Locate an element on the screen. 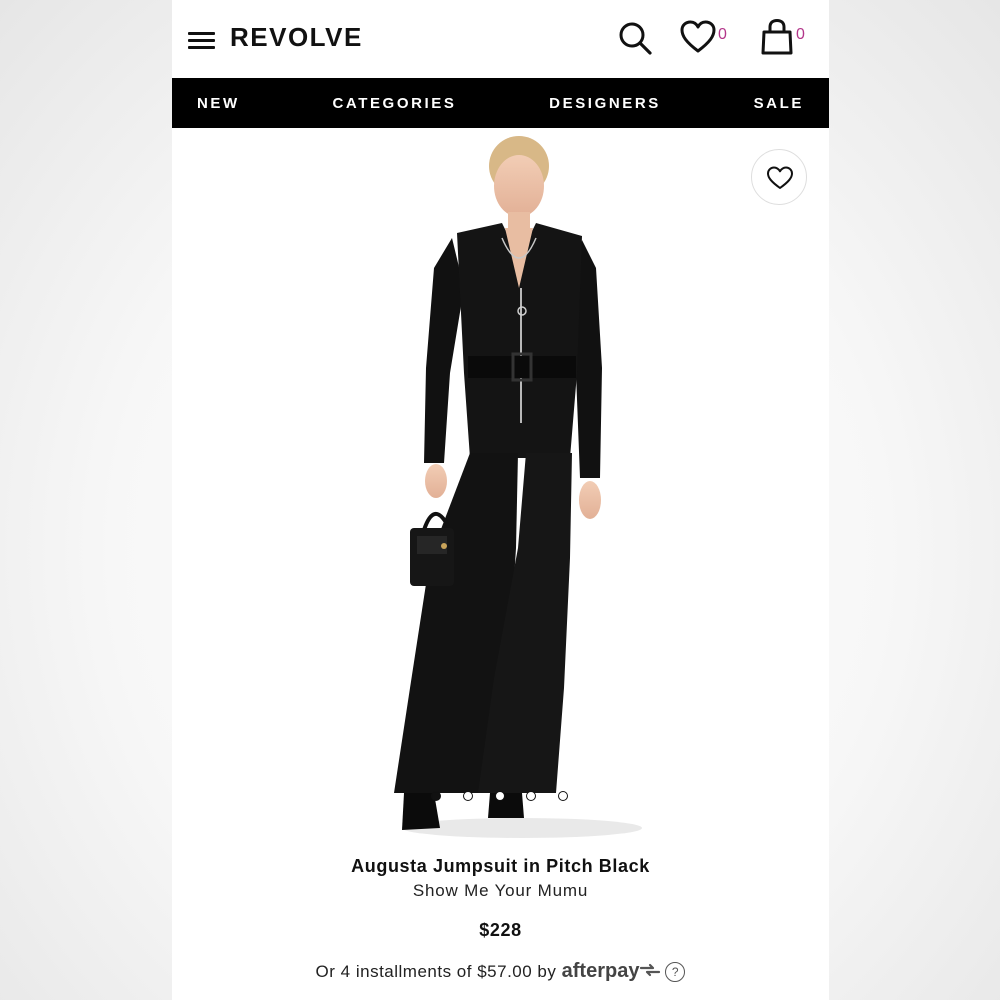  search-icon is located at coordinates (635, 38).